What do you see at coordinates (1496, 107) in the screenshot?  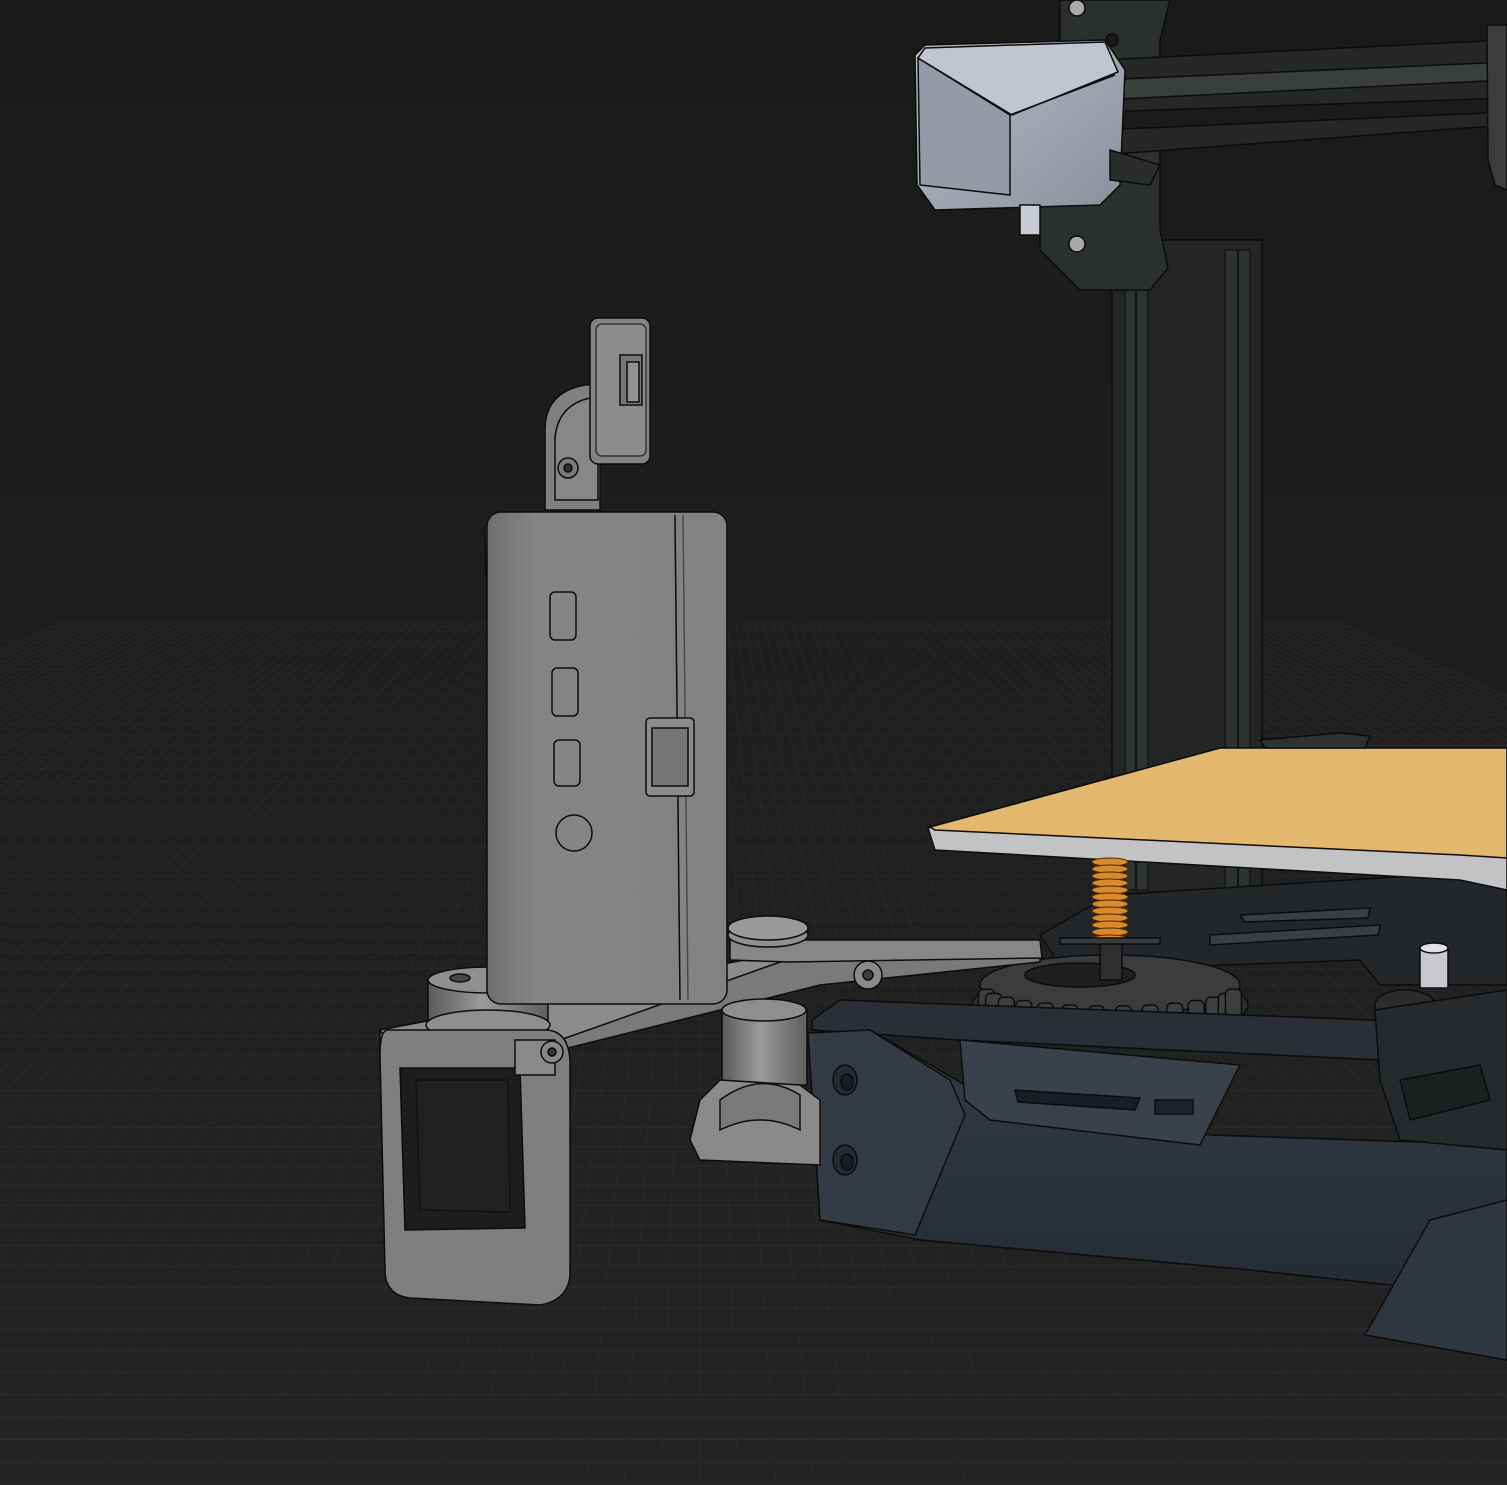 I see `hotend-carriage` at bounding box center [1496, 107].